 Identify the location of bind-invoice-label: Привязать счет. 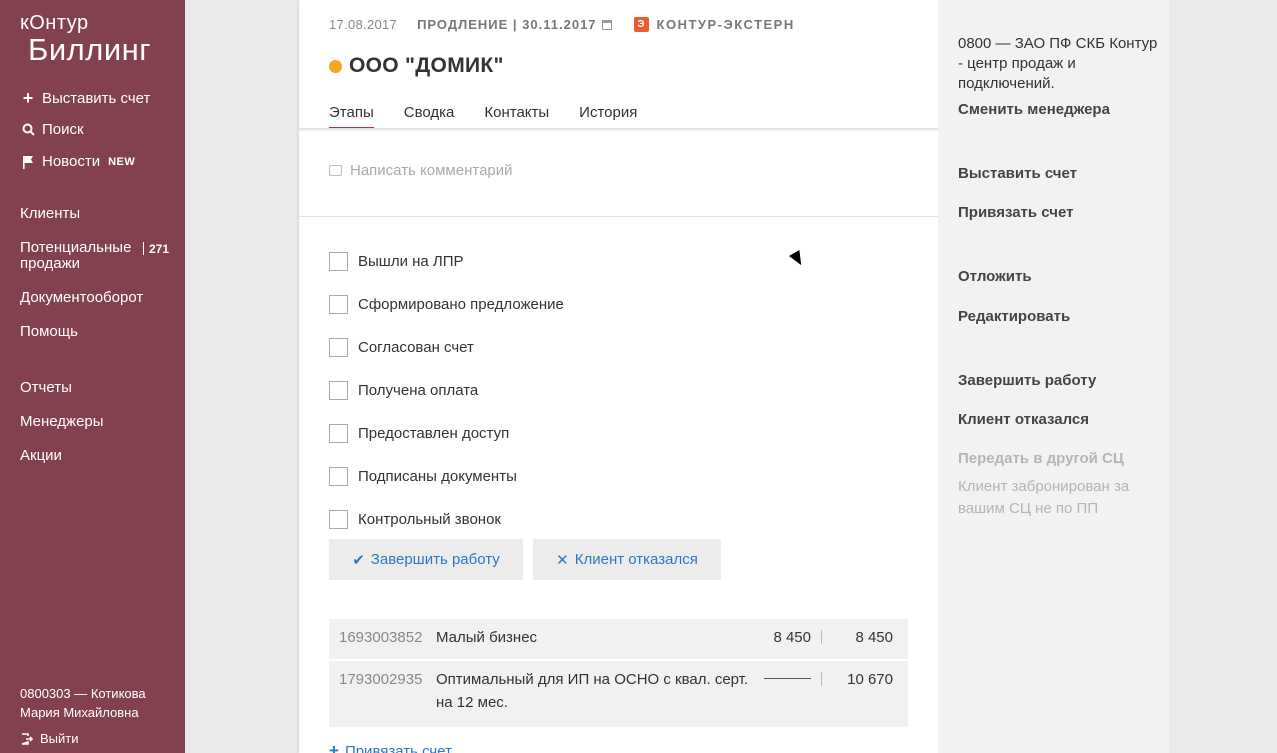
(398, 747).